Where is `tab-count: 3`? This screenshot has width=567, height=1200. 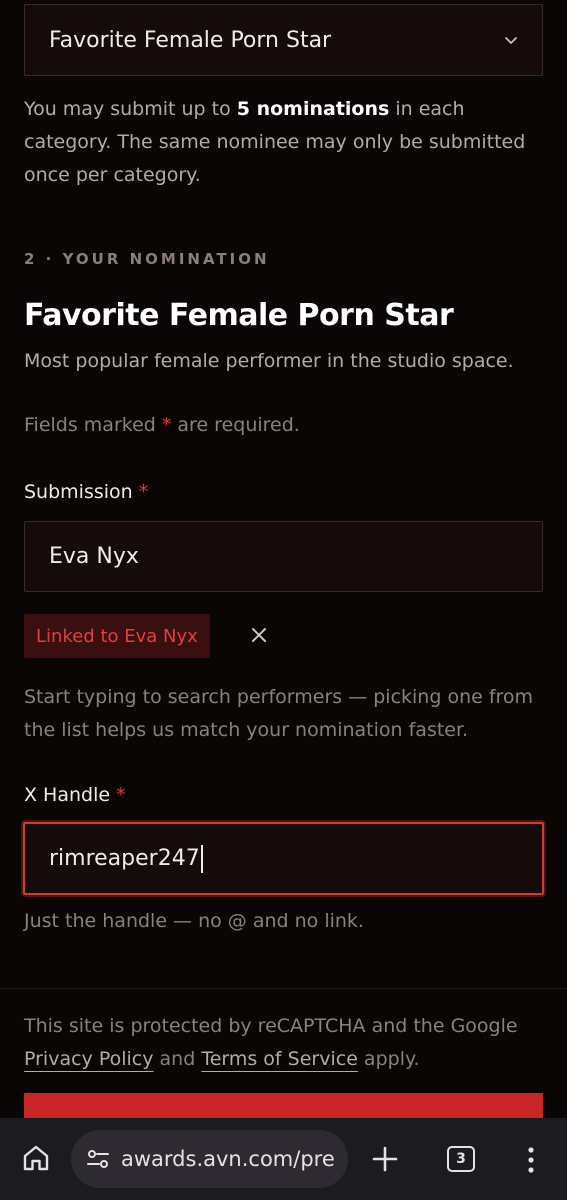
tab-count: 3 is located at coordinates (461, 1159).